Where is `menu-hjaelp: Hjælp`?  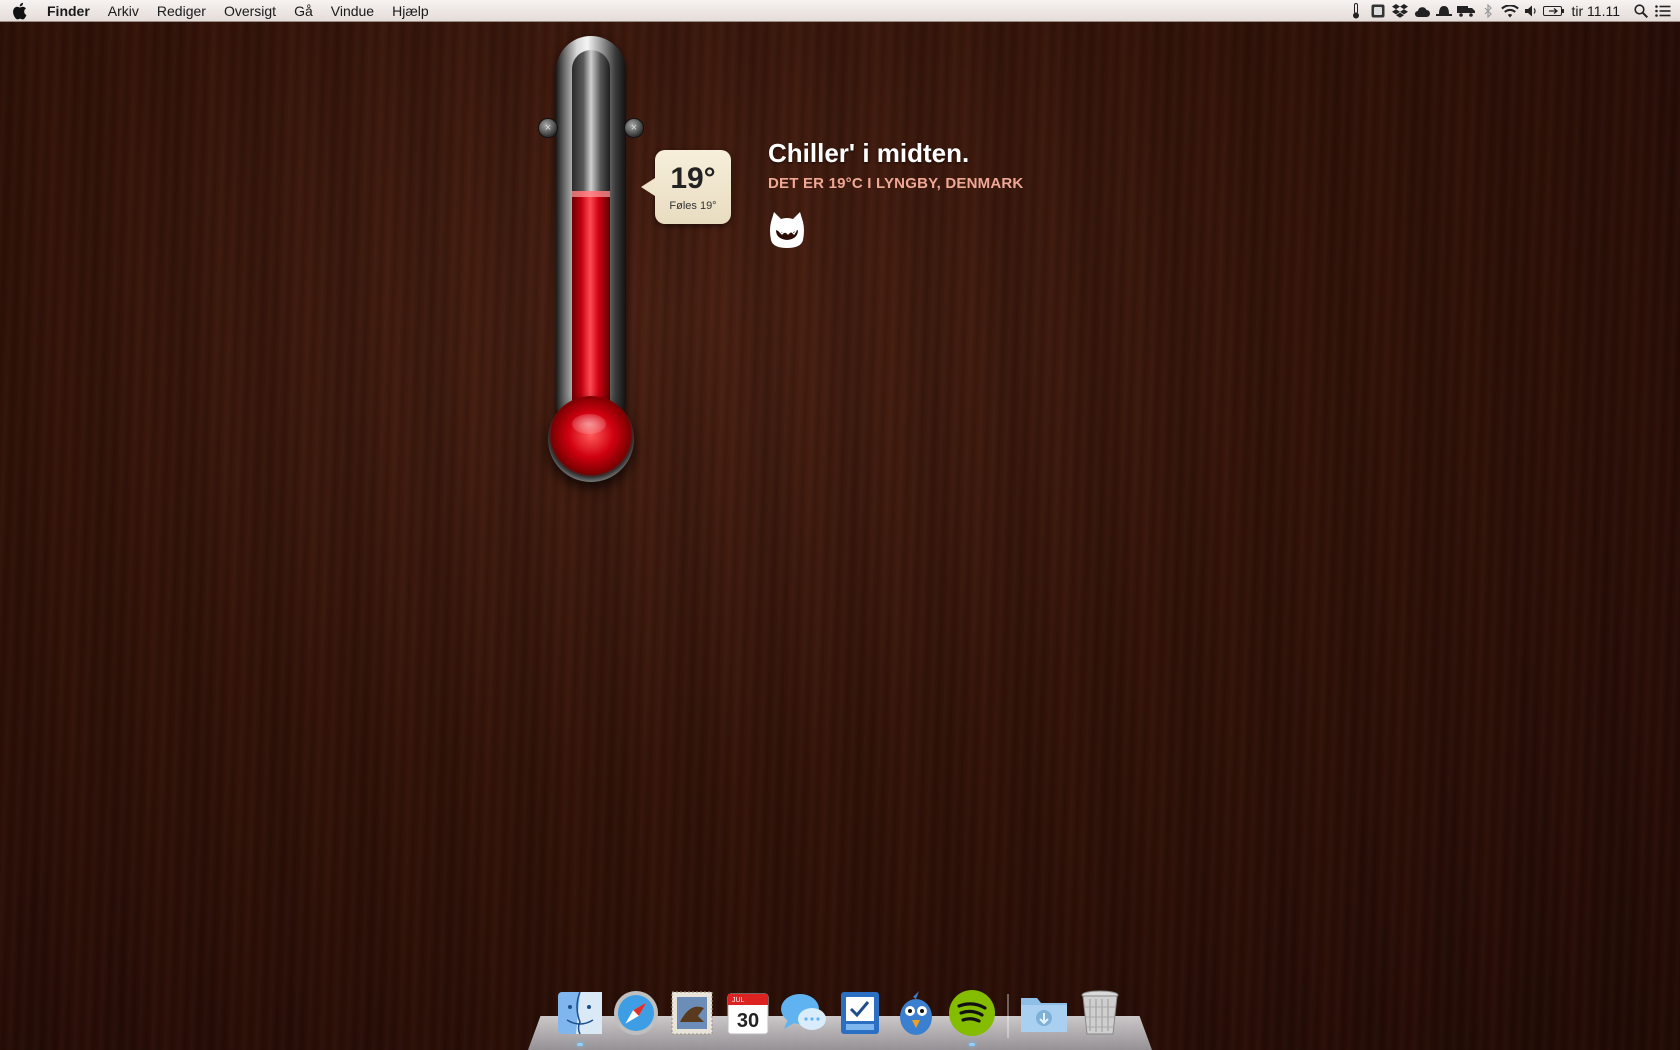
menu-hjaelp: Hjælp is located at coordinates (410, 11).